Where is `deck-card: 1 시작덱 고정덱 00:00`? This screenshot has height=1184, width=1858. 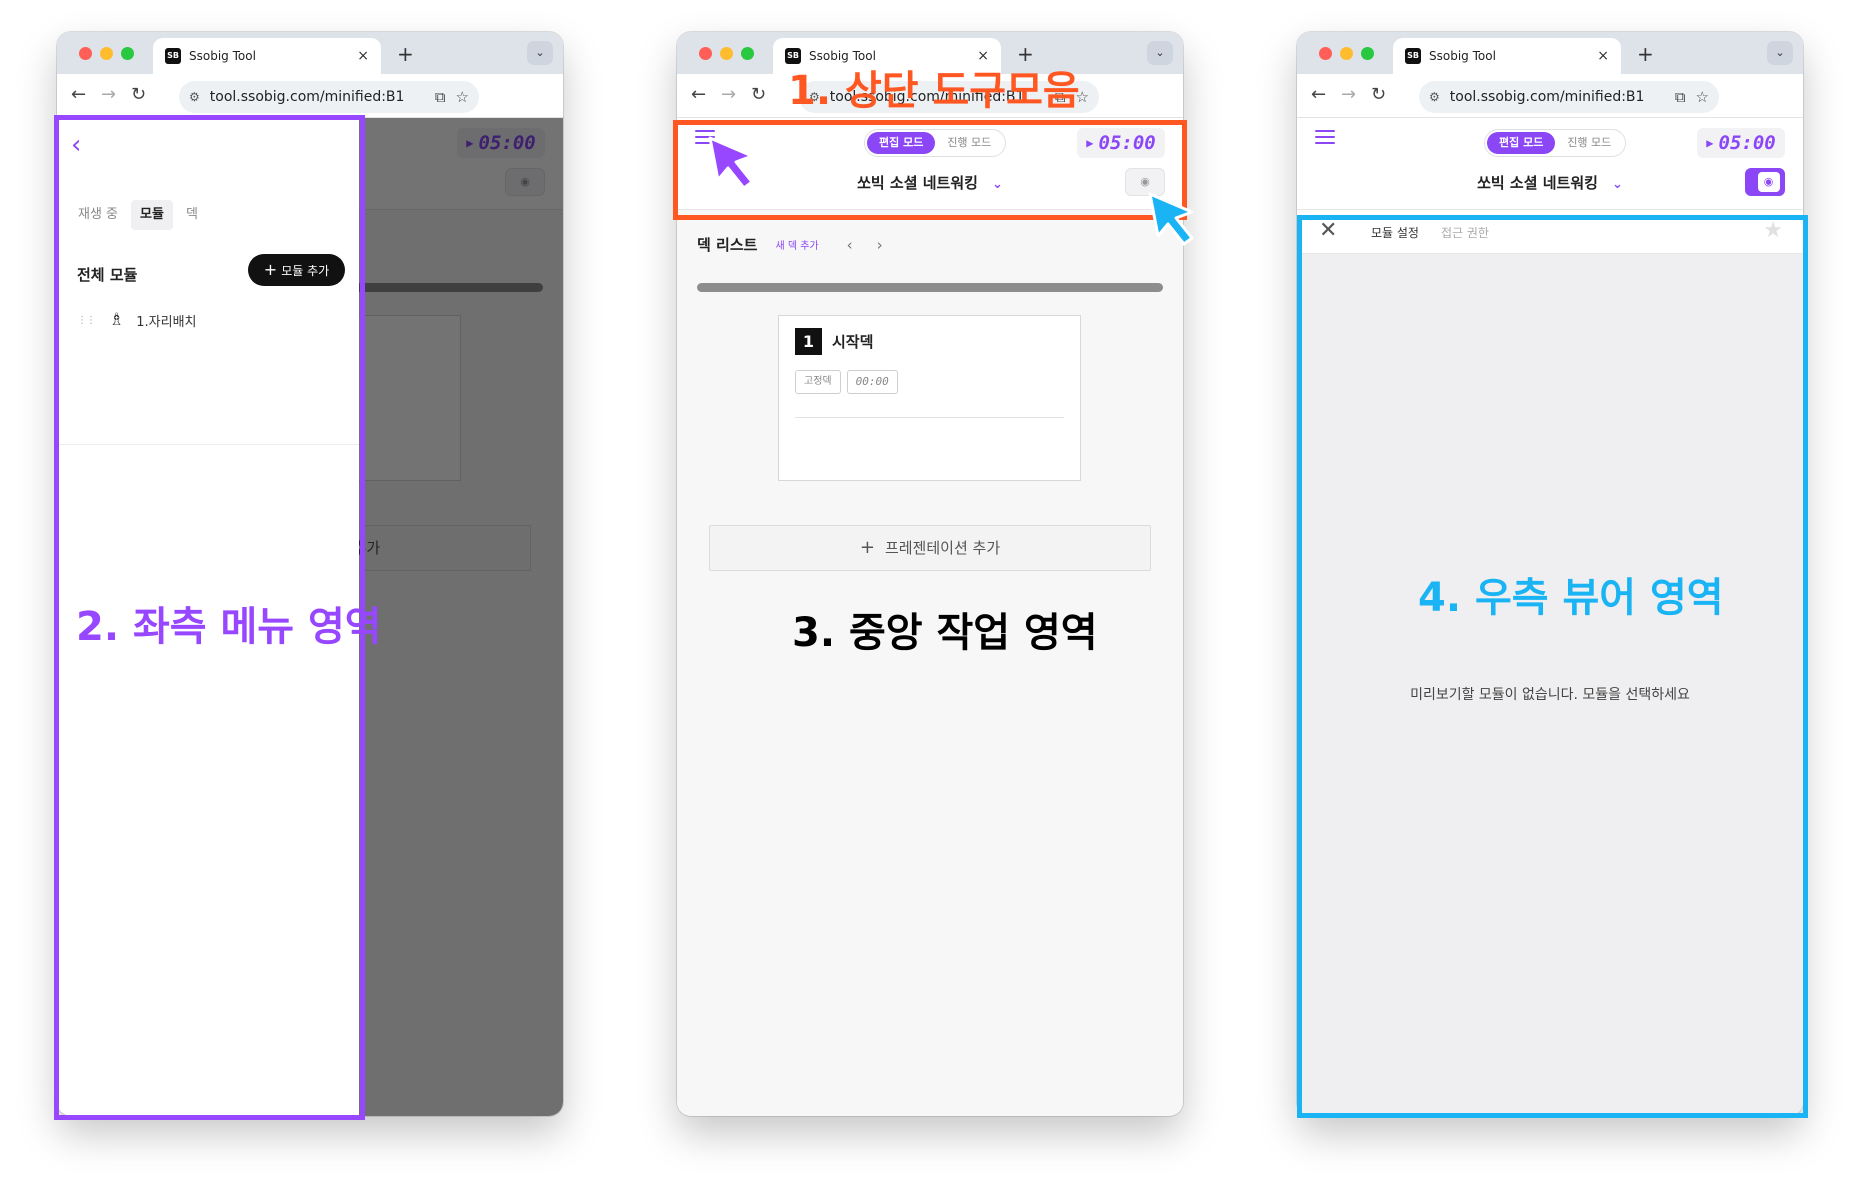 deck-card: 1 시작덱 고정덱 00:00 is located at coordinates (929, 398).